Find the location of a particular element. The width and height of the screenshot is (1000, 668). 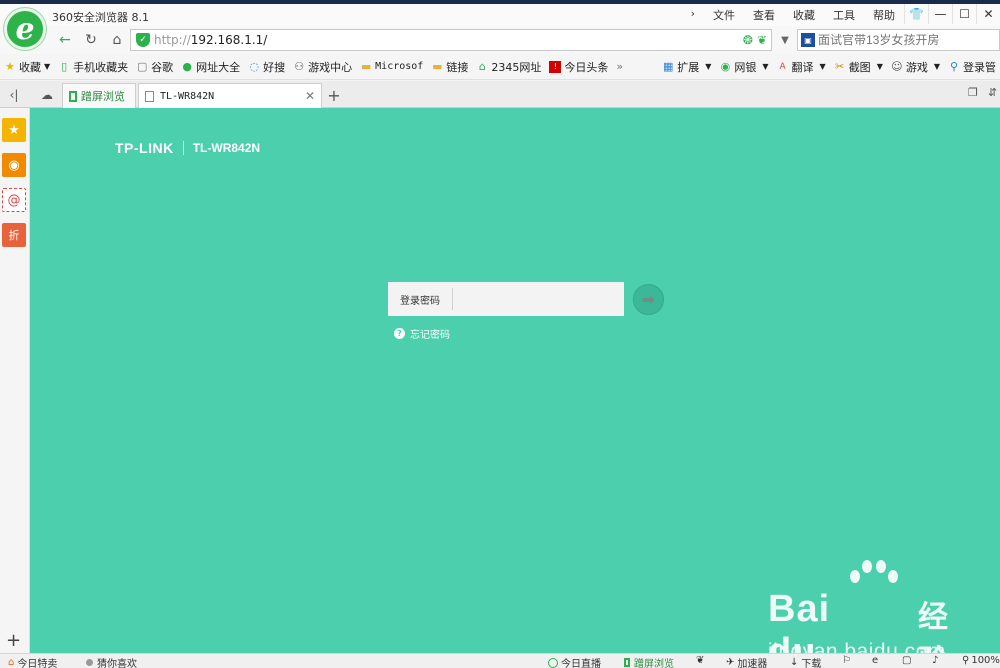

refresh-button: ↻ is located at coordinates (91, 40).